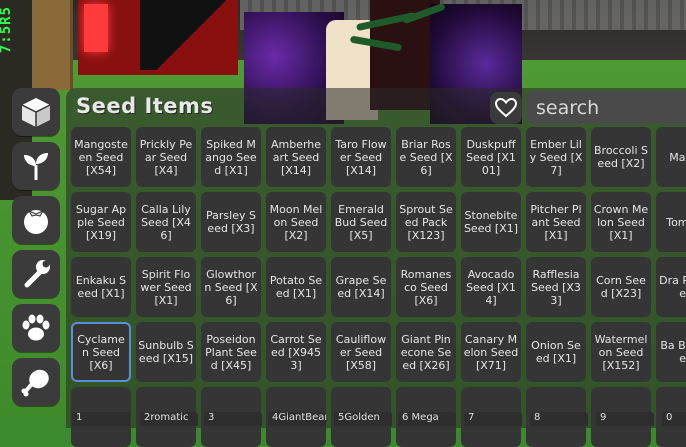 The height and width of the screenshot is (447, 686). Describe the element at coordinates (427, 419) in the screenshot. I see `hotbar-slot: 6 Mega` at that location.